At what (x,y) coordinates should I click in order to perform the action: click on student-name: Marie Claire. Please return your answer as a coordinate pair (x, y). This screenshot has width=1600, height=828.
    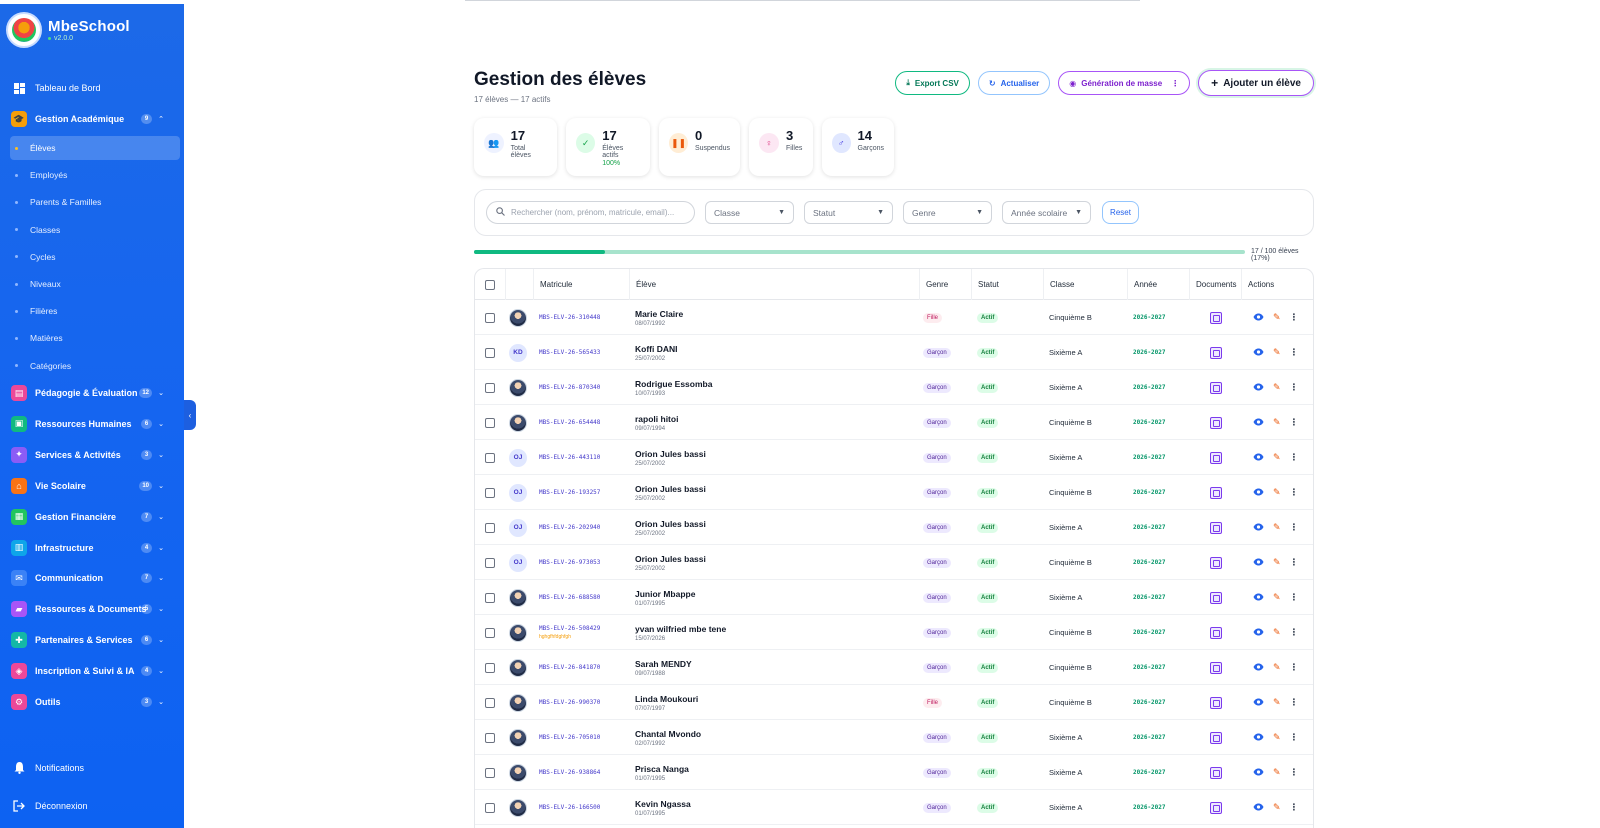
    Looking at the image, I should click on (659, 314).